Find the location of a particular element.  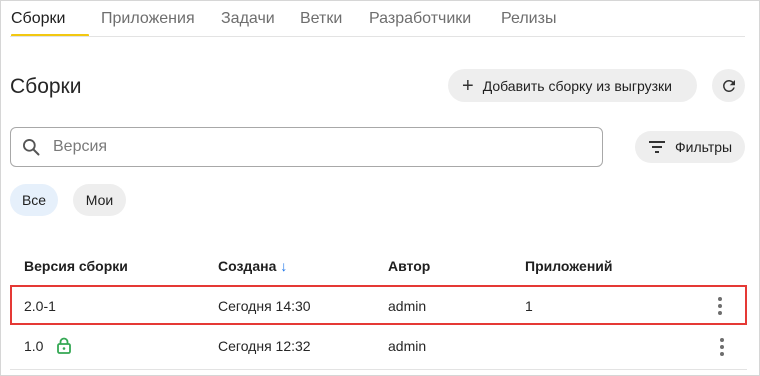

cell-created: Сегодня 12:32 is located at coordinates (264, 346).